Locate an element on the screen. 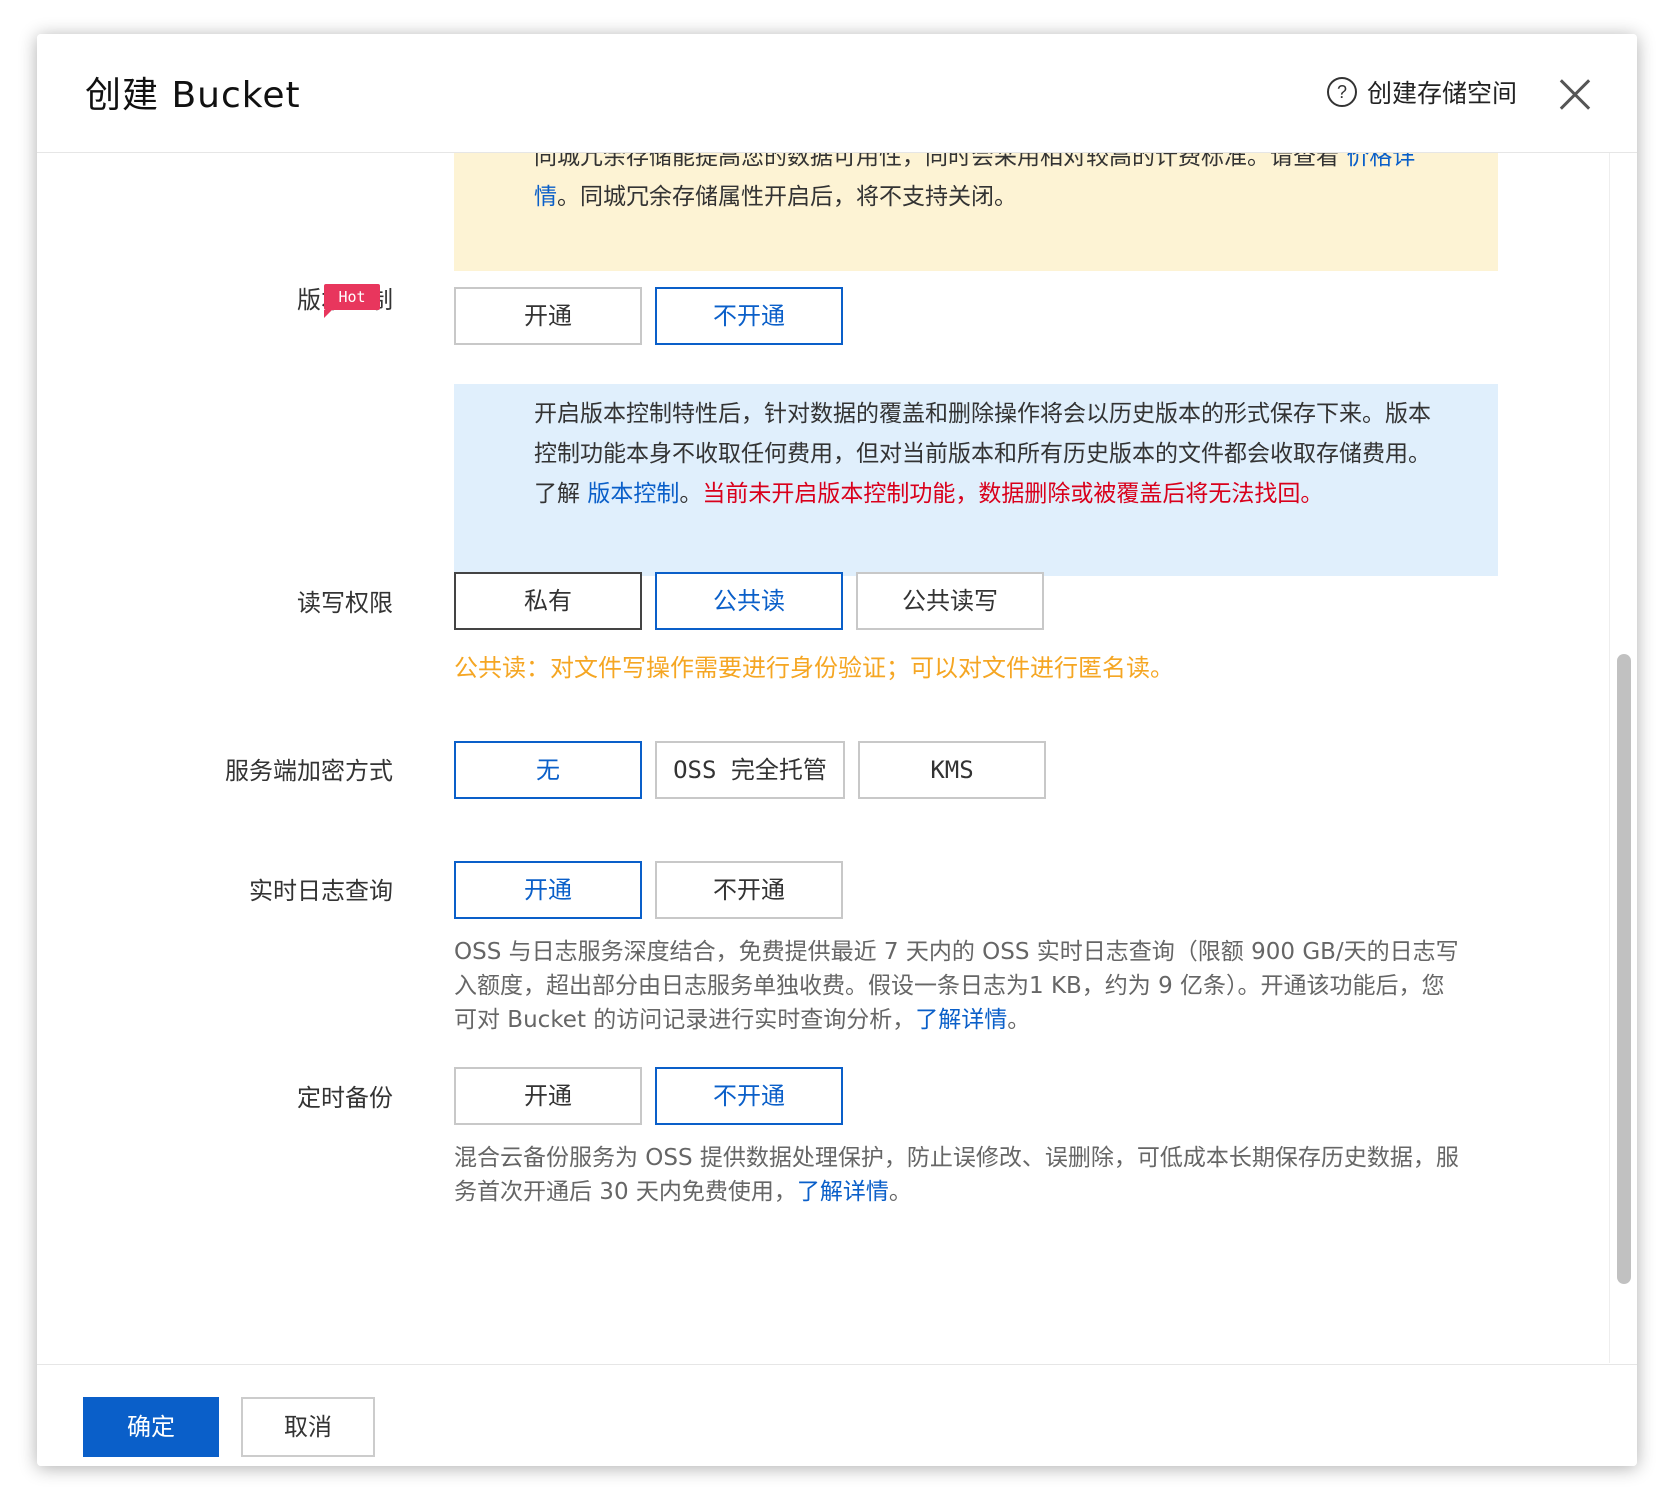 The width and height of the screenshot is (1672, 1498). confirm-button: 确定 is located at coordinates (151, 1427).